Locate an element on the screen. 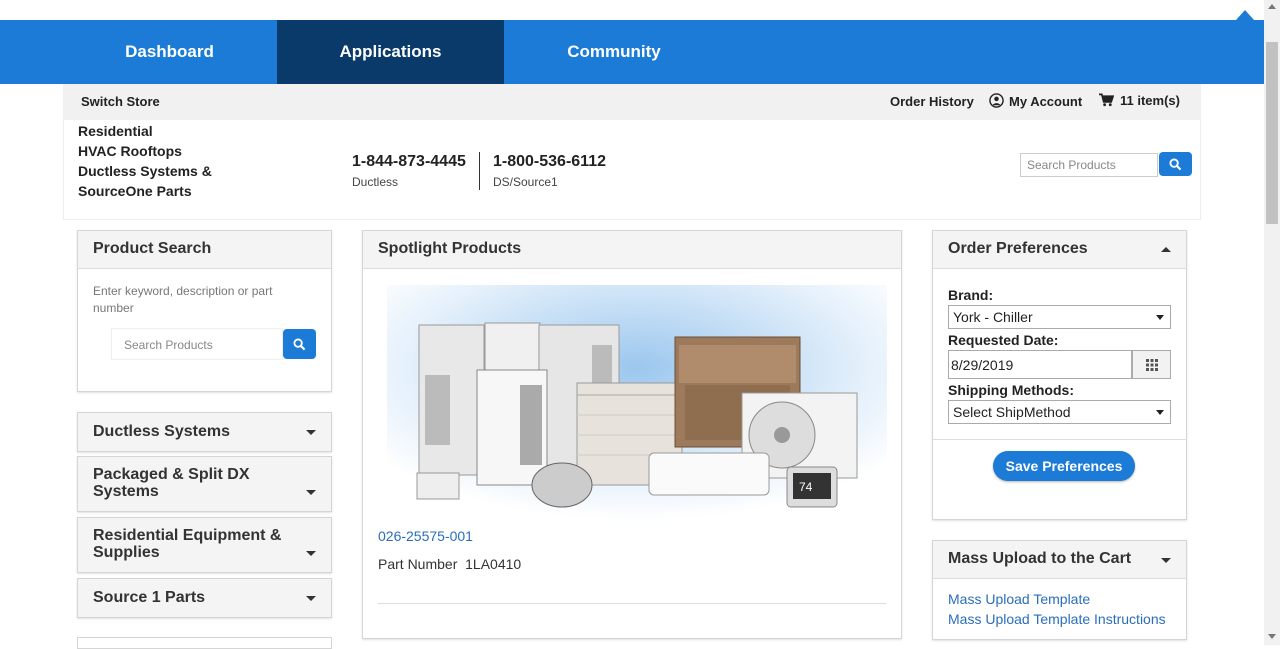 Image resolution: width=1280 pixels, height=649 pixels. category-label: Ductless Systems is located at coordinates (161, 431).